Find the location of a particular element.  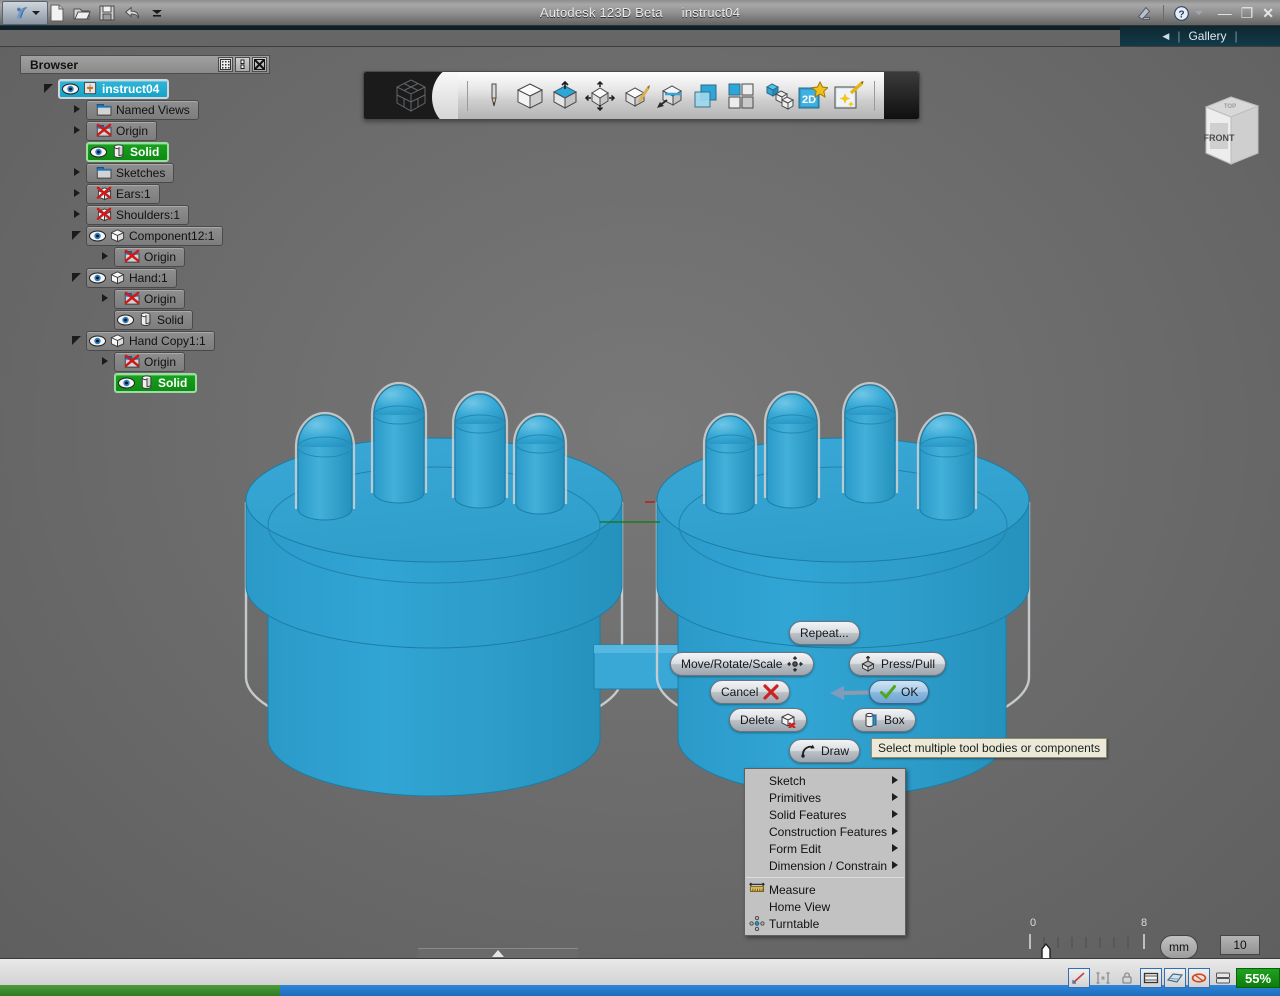

context-menu-item-construction-features: Construction Features is located at coordinates (825, 831).